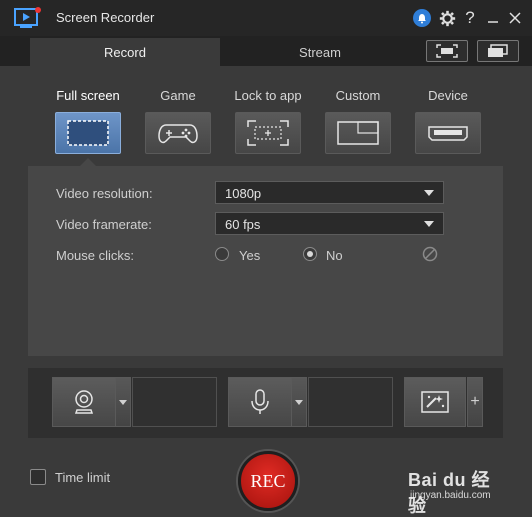 Image resolution: width=532 pixels, height=517 pixels. I want to click on gear-icon, so click(447, 18).